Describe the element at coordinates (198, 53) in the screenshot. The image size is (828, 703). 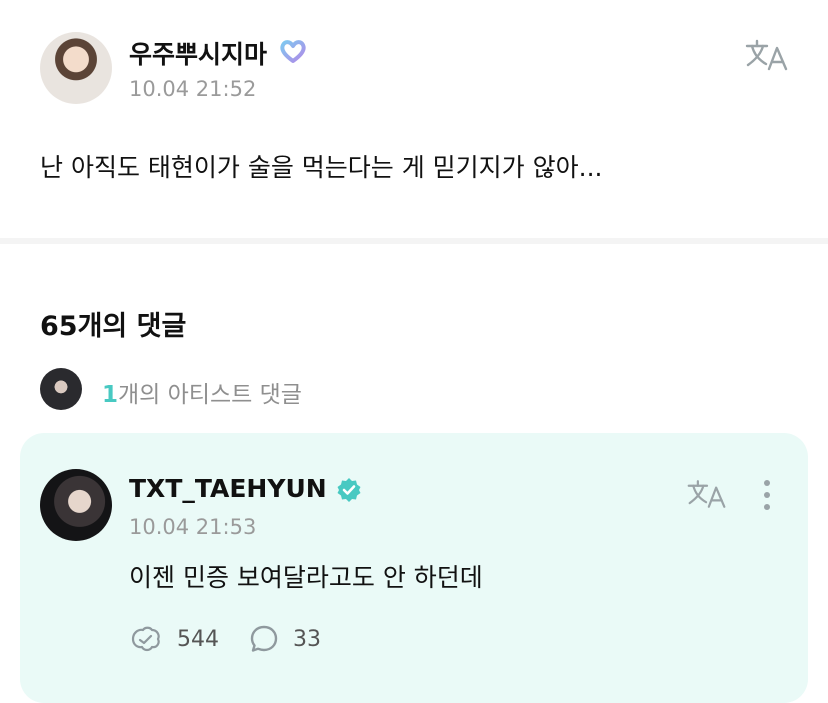
I see `post-author-name: 우주뿌시지마` at that location.